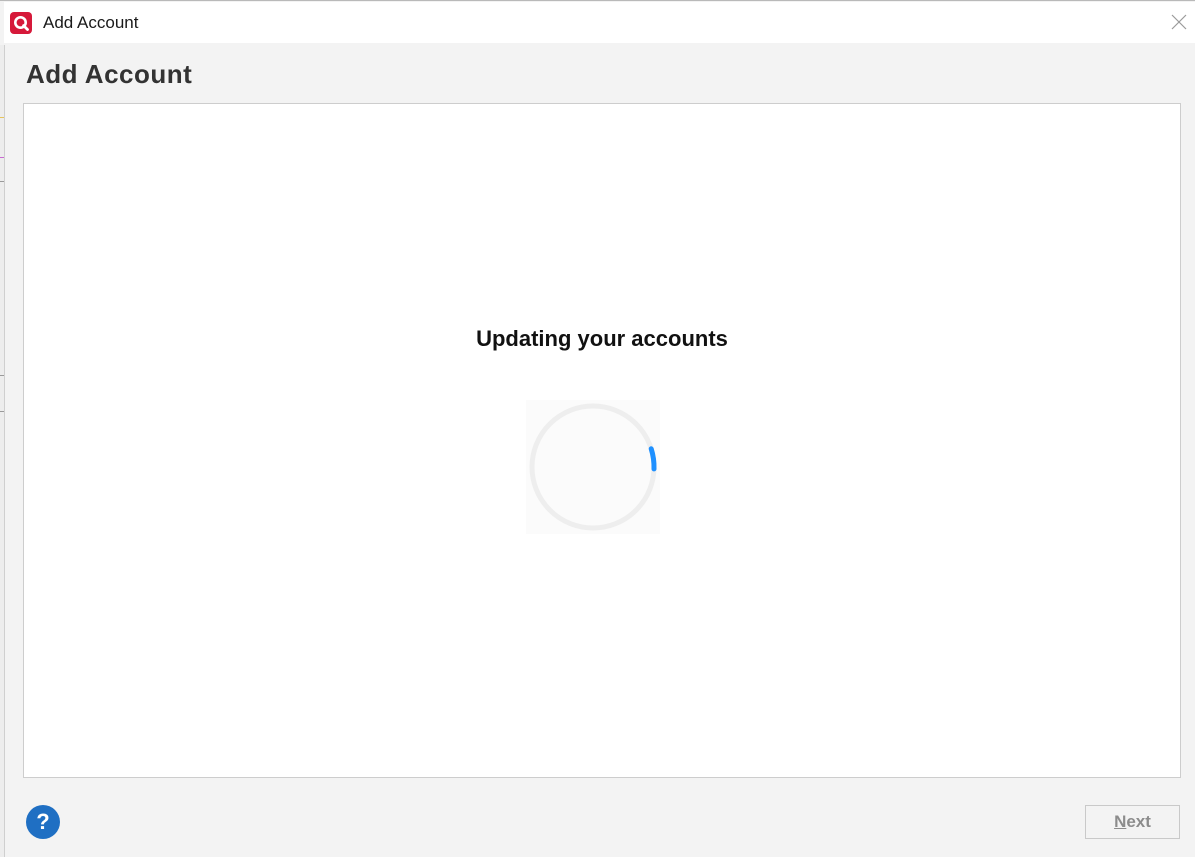 This screenshot has height=857, width=1195. I want to click on next-label-rest: ext, so click(1138, 821).